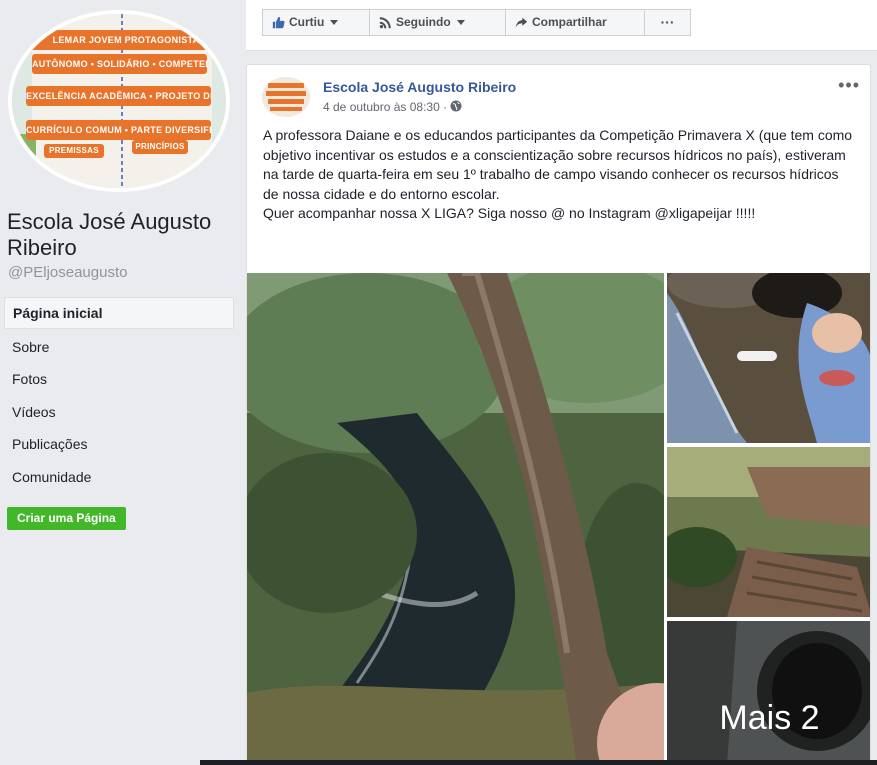 The width and height of the screenshot is (877, 765). I want to click on photo-more-tile: Mais 2, so click(768, 692).